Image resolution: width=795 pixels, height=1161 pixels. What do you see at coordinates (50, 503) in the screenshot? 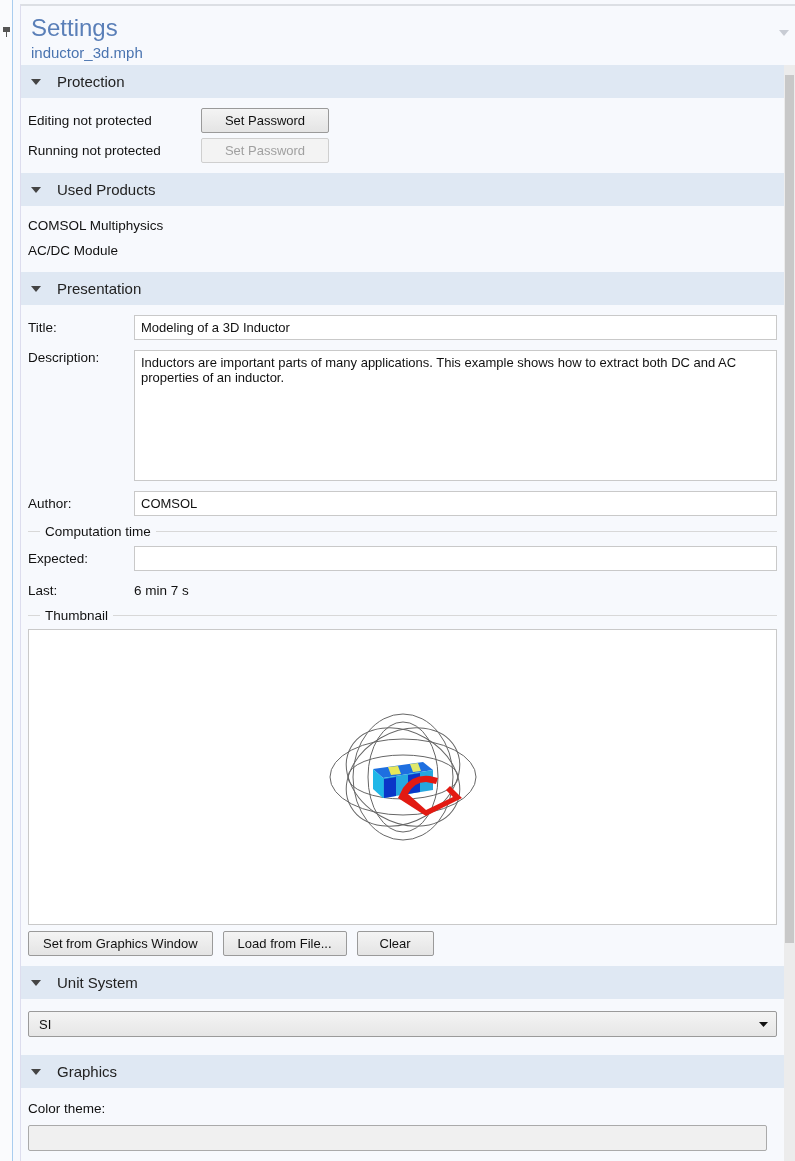
I see `field-label: Author:` at bounding box center [50, 503].